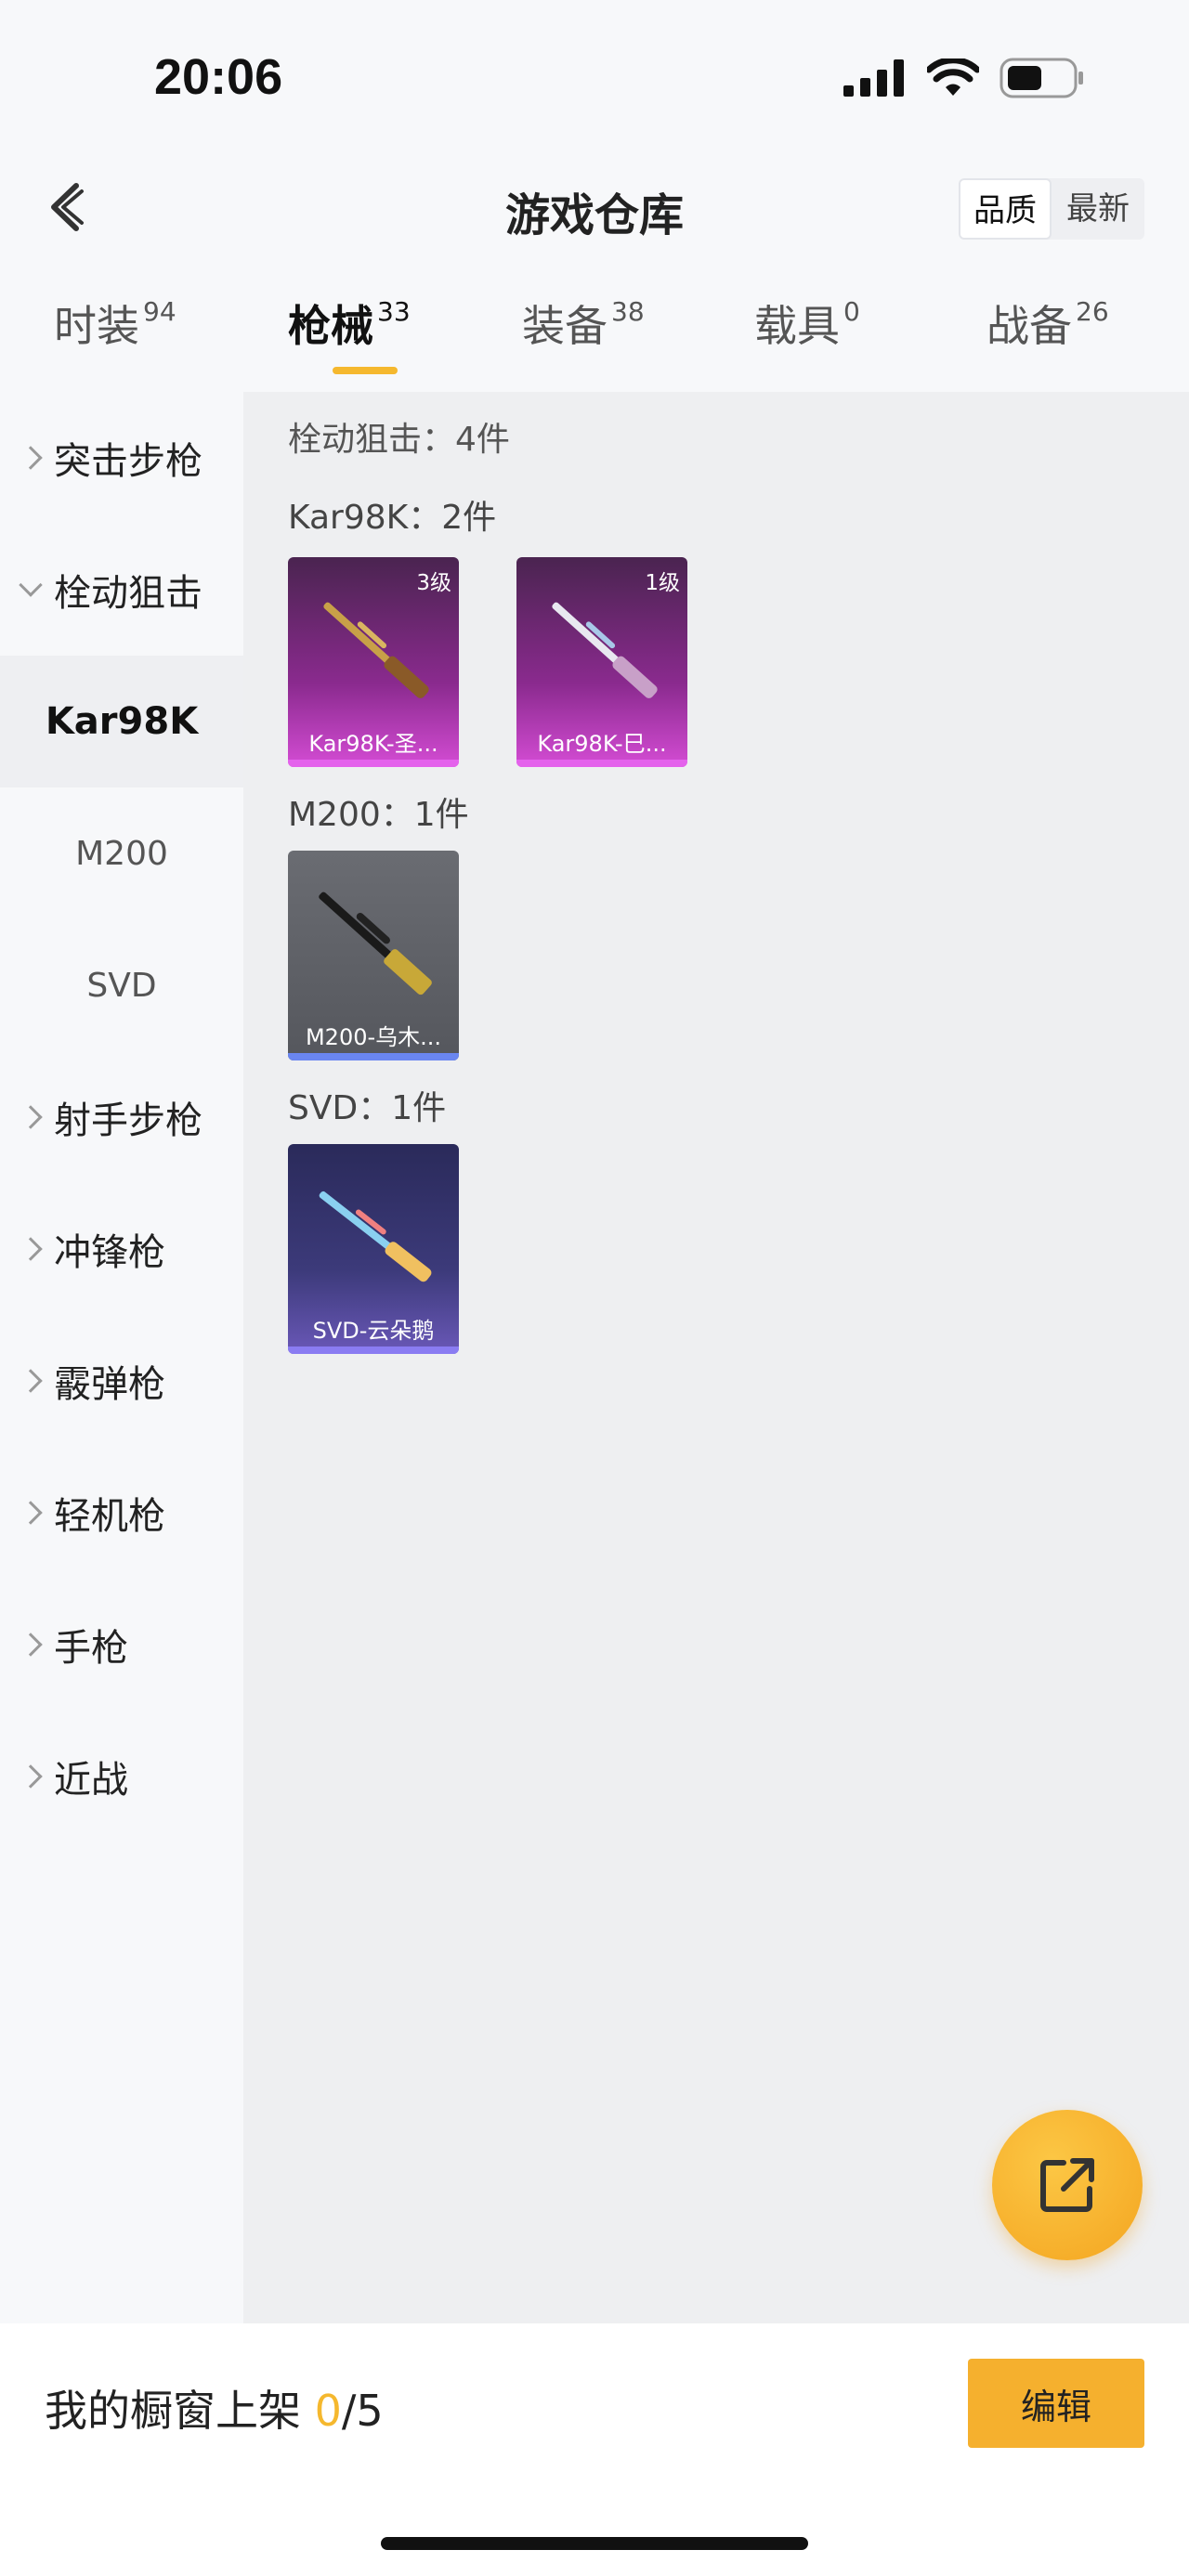  I want to click on tab-label: 时装, so click(97, 326).